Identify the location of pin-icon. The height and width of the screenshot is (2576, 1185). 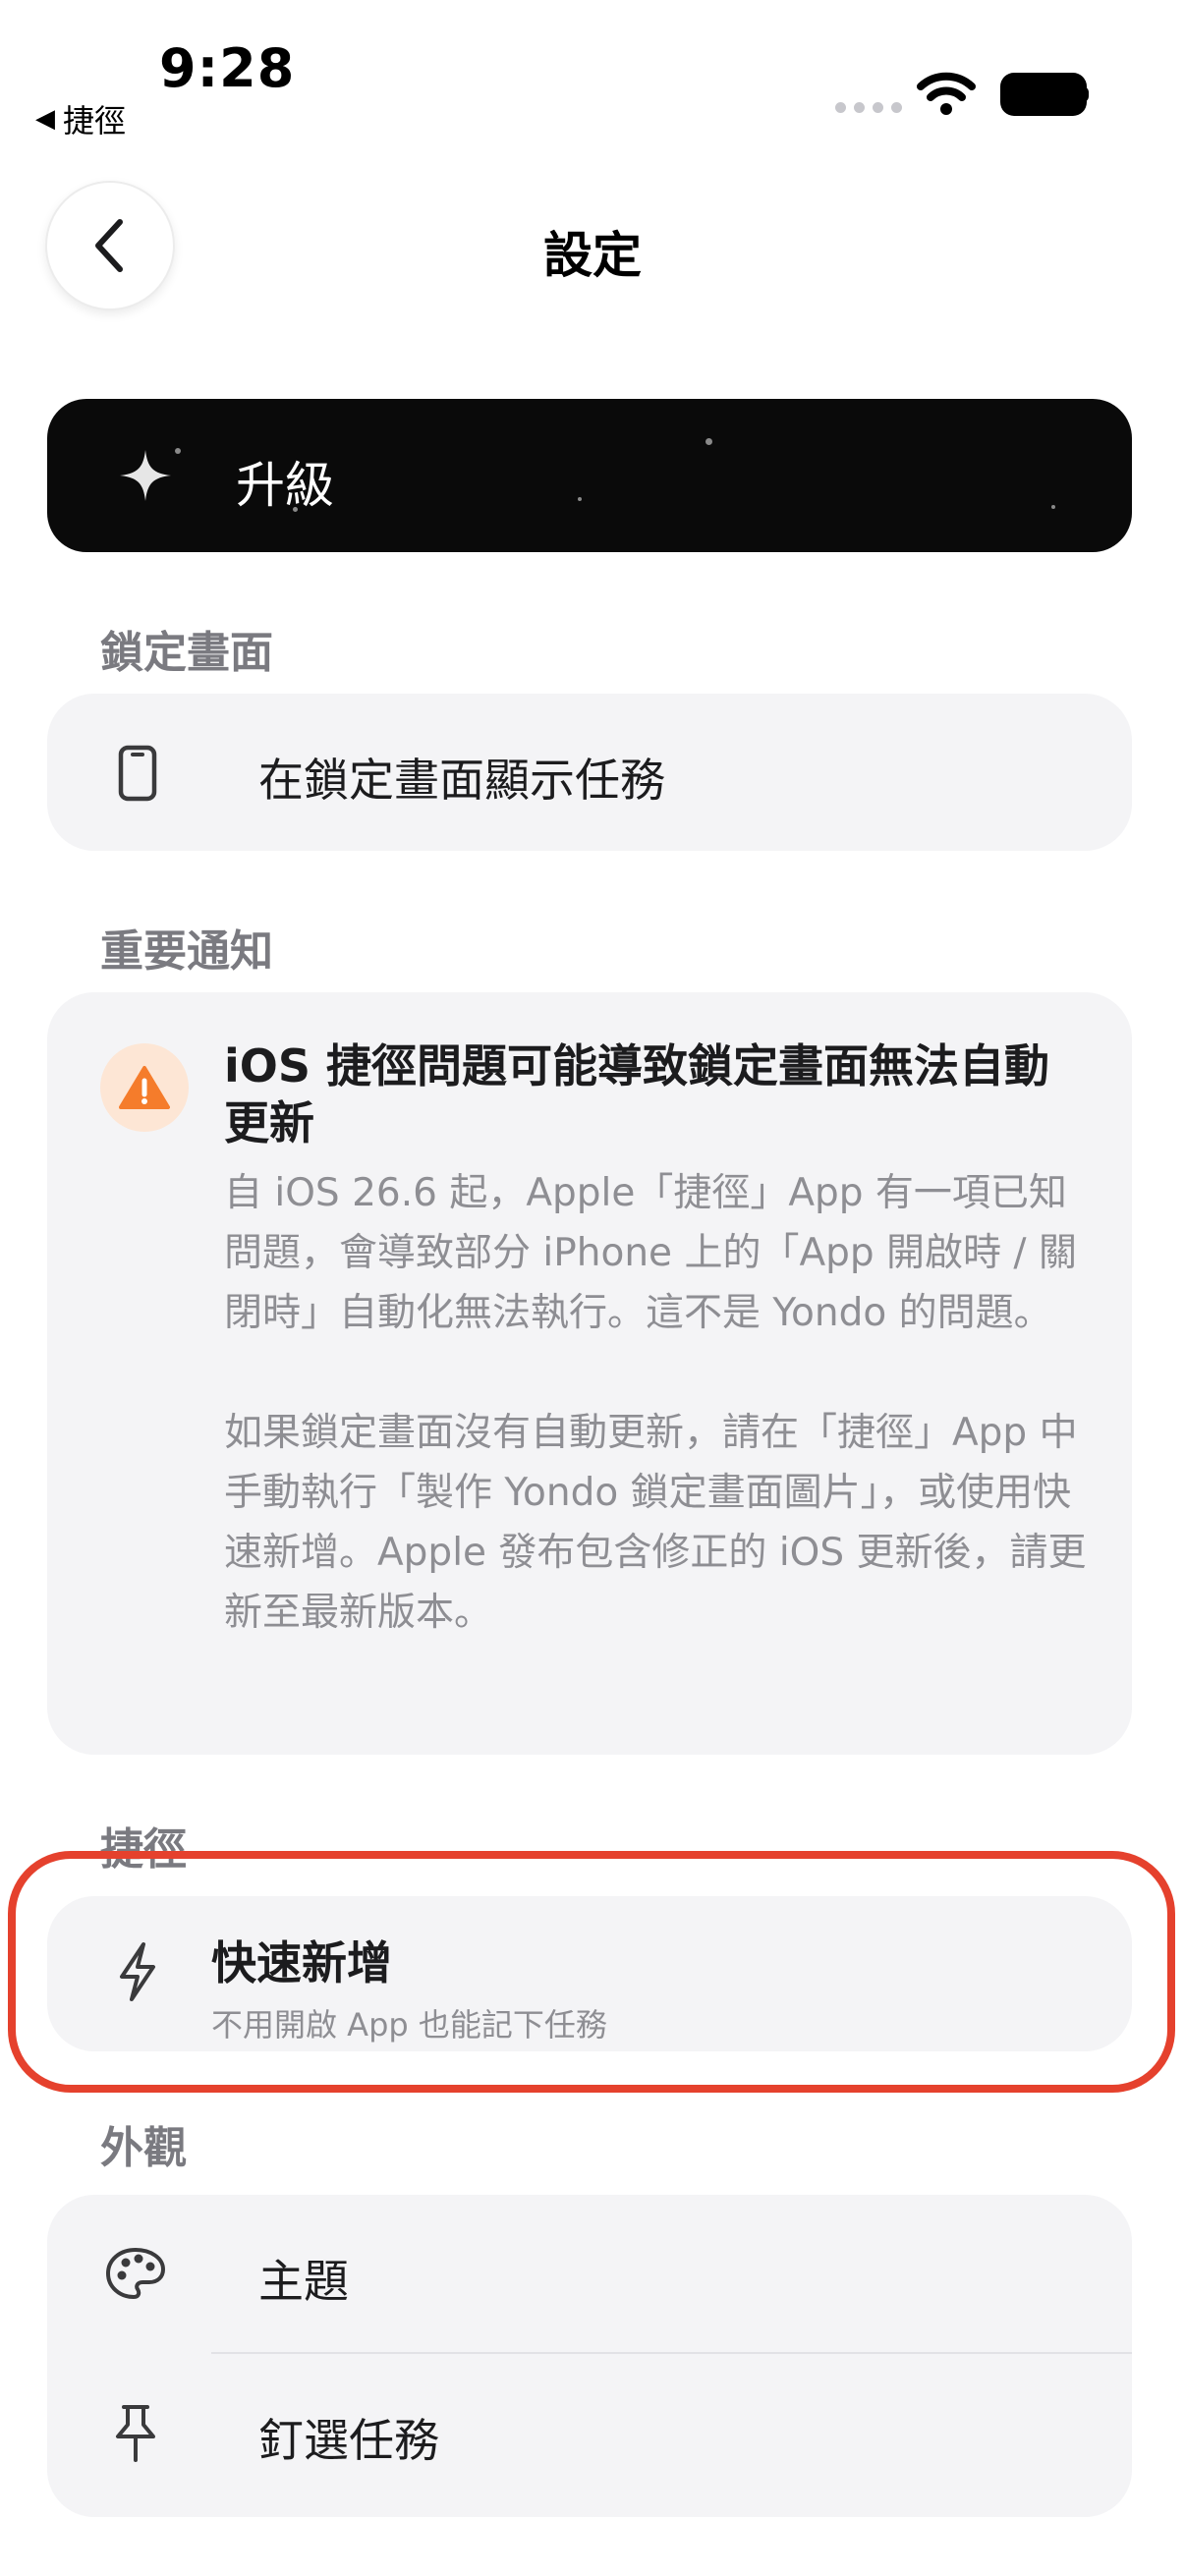
(136, 2433).